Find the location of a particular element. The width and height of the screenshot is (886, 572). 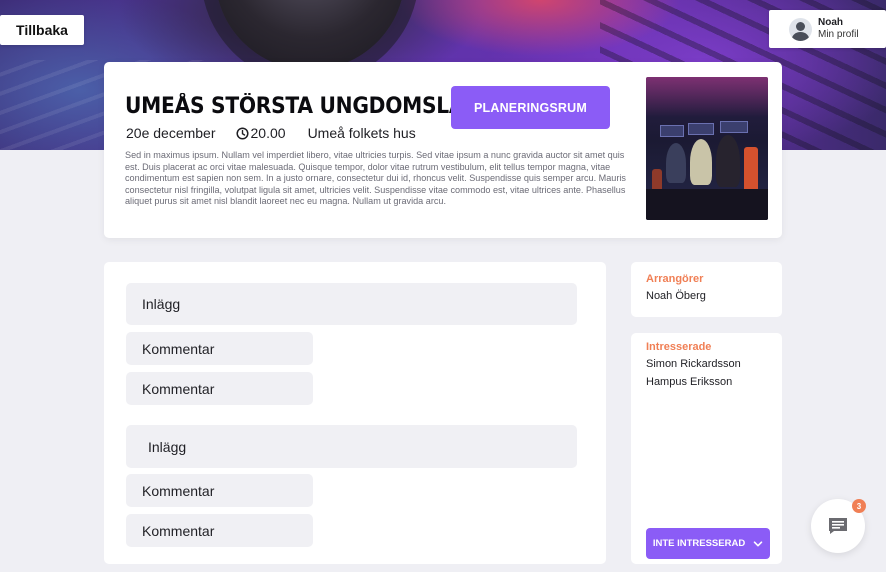

back-button: Tillbaka is located at coordinates (42, 30).